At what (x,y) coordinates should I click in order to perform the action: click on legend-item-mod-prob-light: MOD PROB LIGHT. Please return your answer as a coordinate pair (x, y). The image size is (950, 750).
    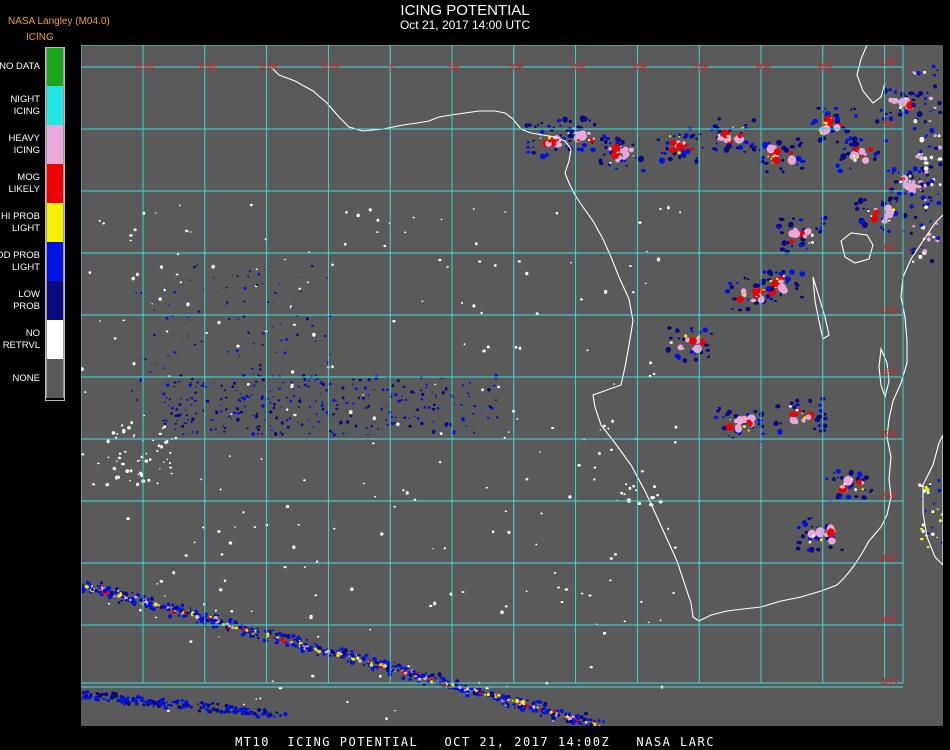
    Looking at the image, I should click on (33, 261).